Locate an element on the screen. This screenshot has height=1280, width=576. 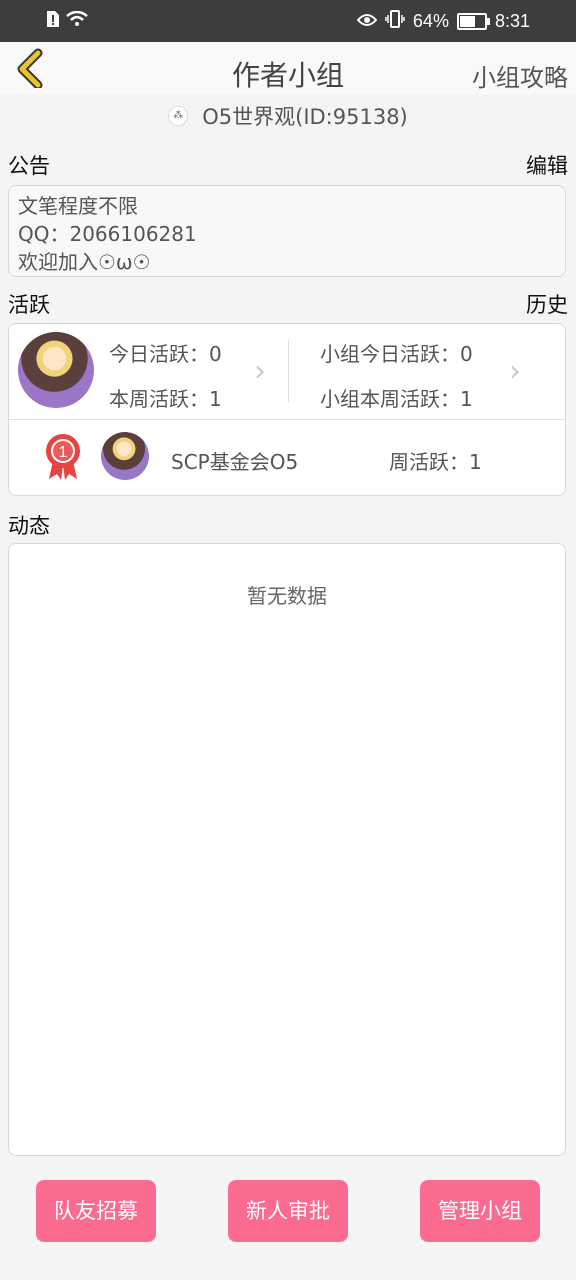
ranking-row: 1 SCP基金会O5 周活跃：1 is located at coordinates (287, 458).